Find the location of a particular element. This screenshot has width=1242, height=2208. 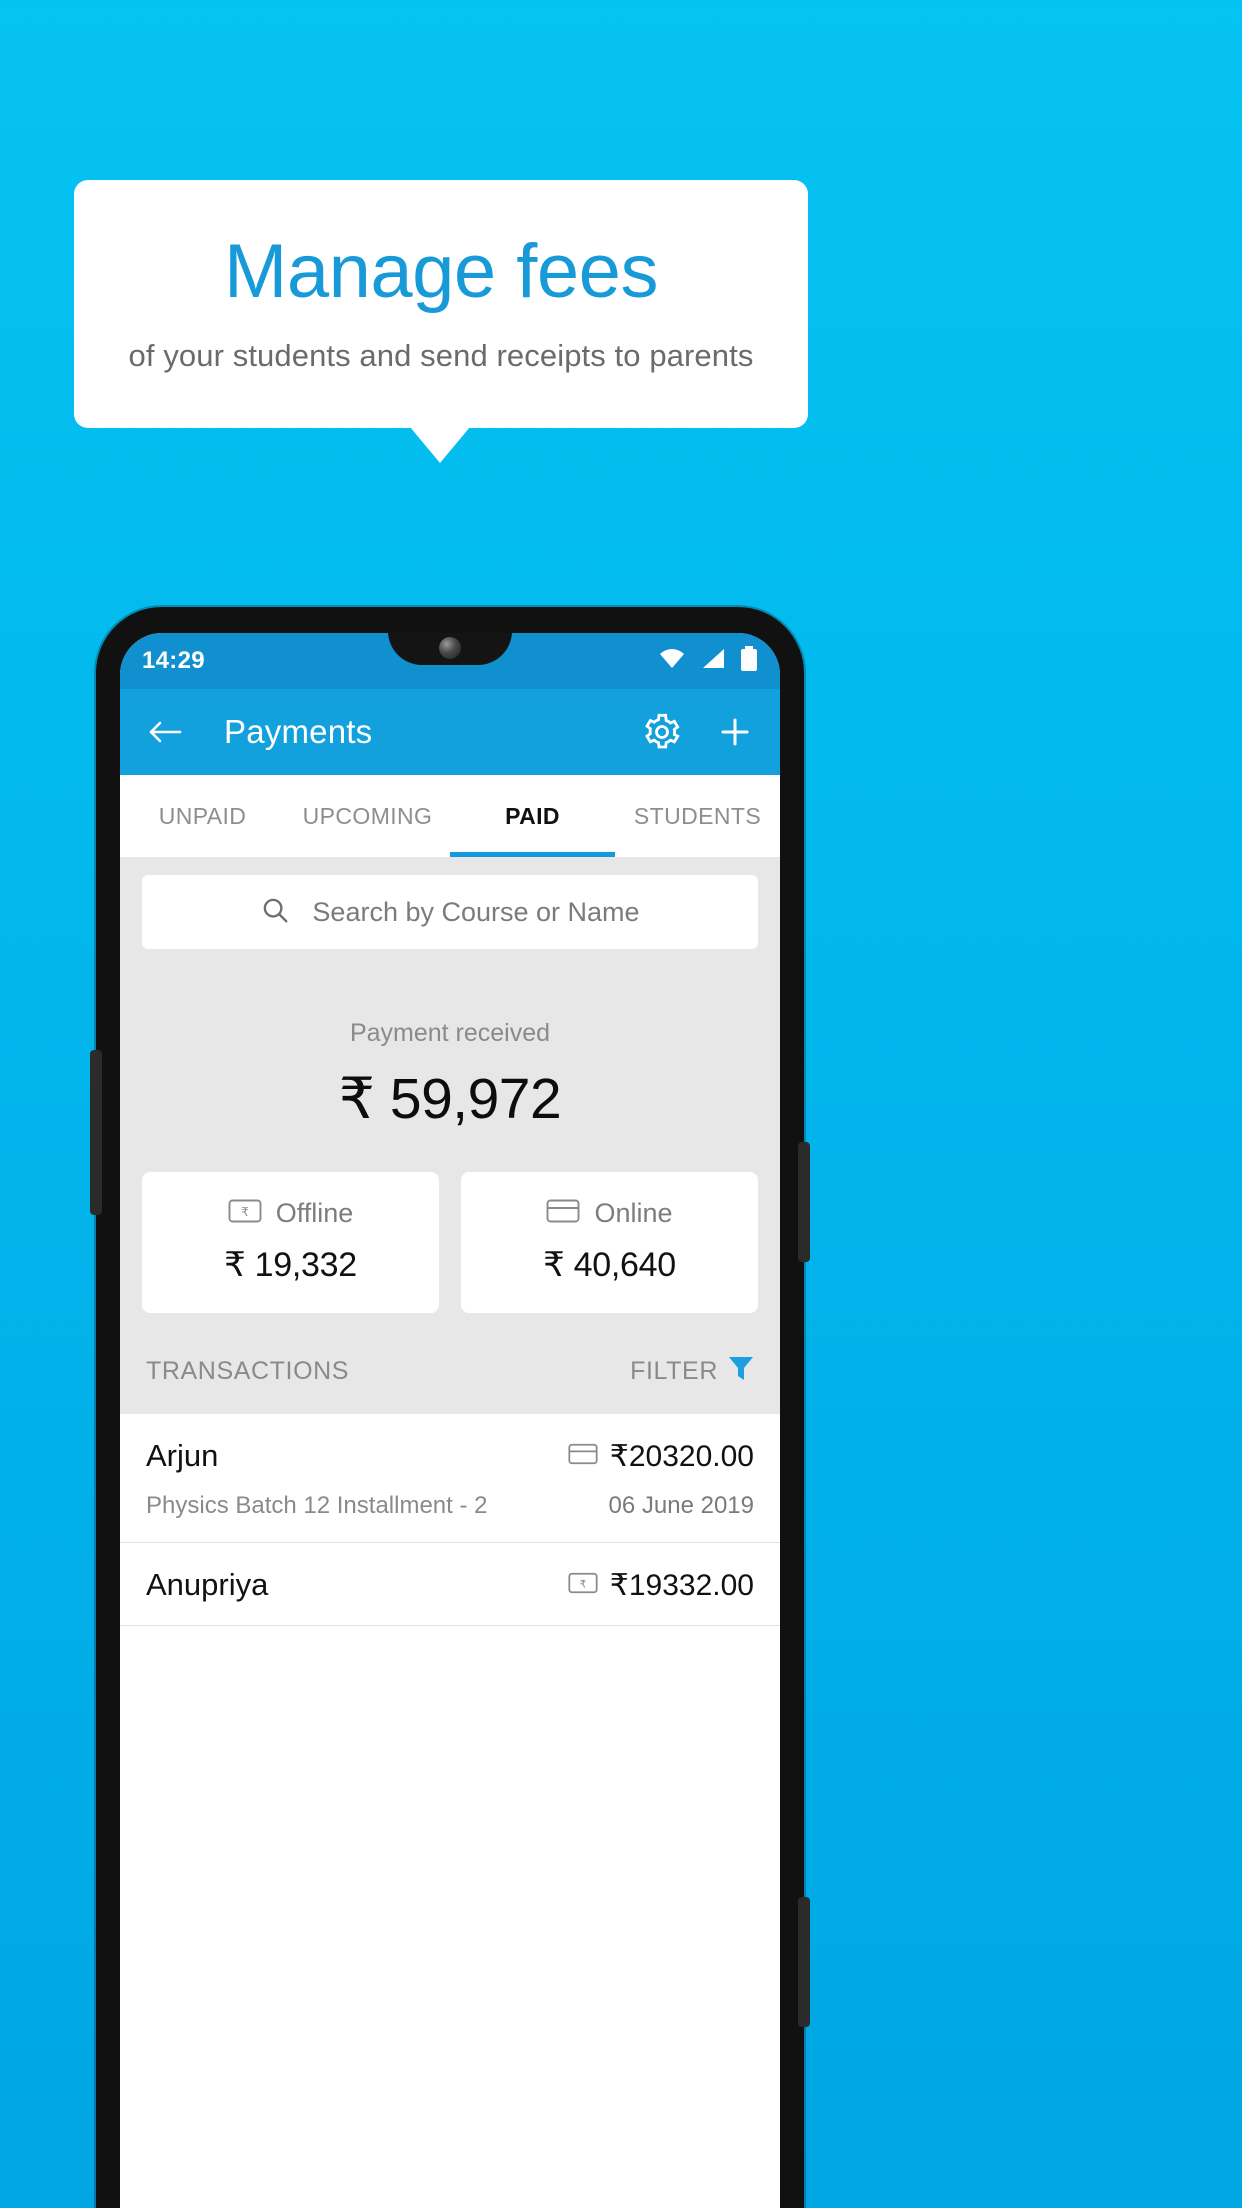

transaction-primary-line: Anupriya ₹ ₹19332.00 is located at coordinates (450, 1585).